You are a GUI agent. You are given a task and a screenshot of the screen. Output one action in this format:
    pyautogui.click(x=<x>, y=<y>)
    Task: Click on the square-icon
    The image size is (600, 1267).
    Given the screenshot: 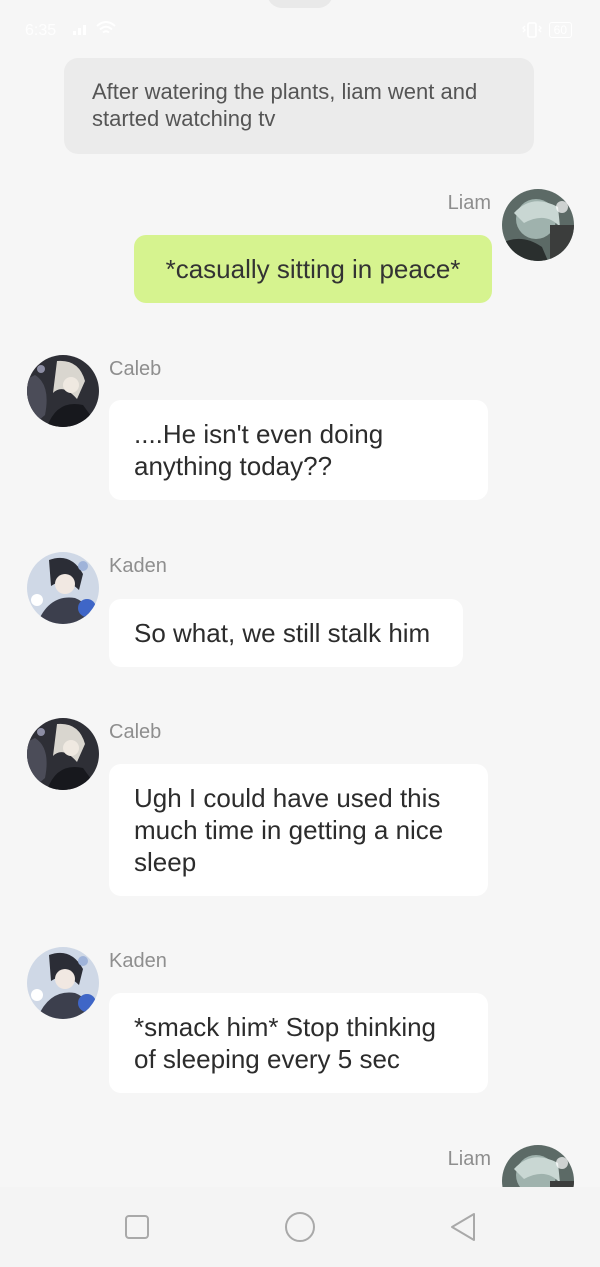 What is the action you would take?
    pyautogui.click(x=137, y=1227)
    